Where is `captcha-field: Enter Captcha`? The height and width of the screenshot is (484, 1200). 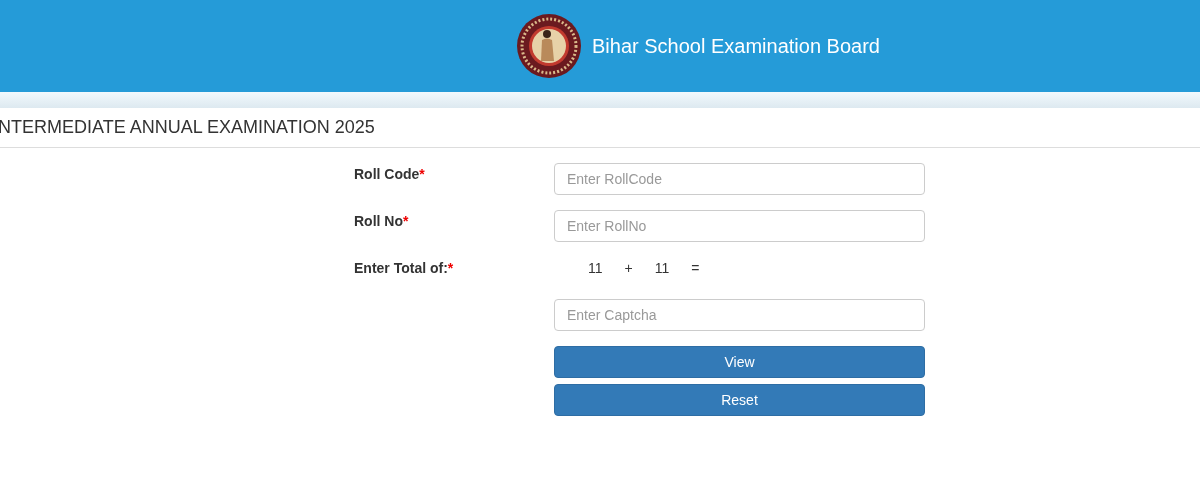 captcha-field: Enter Captcha is located at coordinates (739, 315).